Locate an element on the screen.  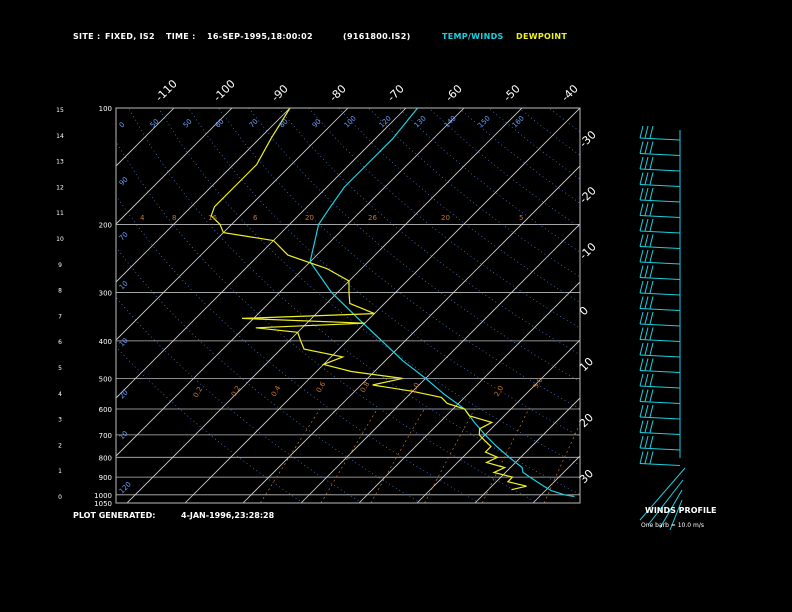
adiabat-label-top: 130 is located at coordinates (420, 121).